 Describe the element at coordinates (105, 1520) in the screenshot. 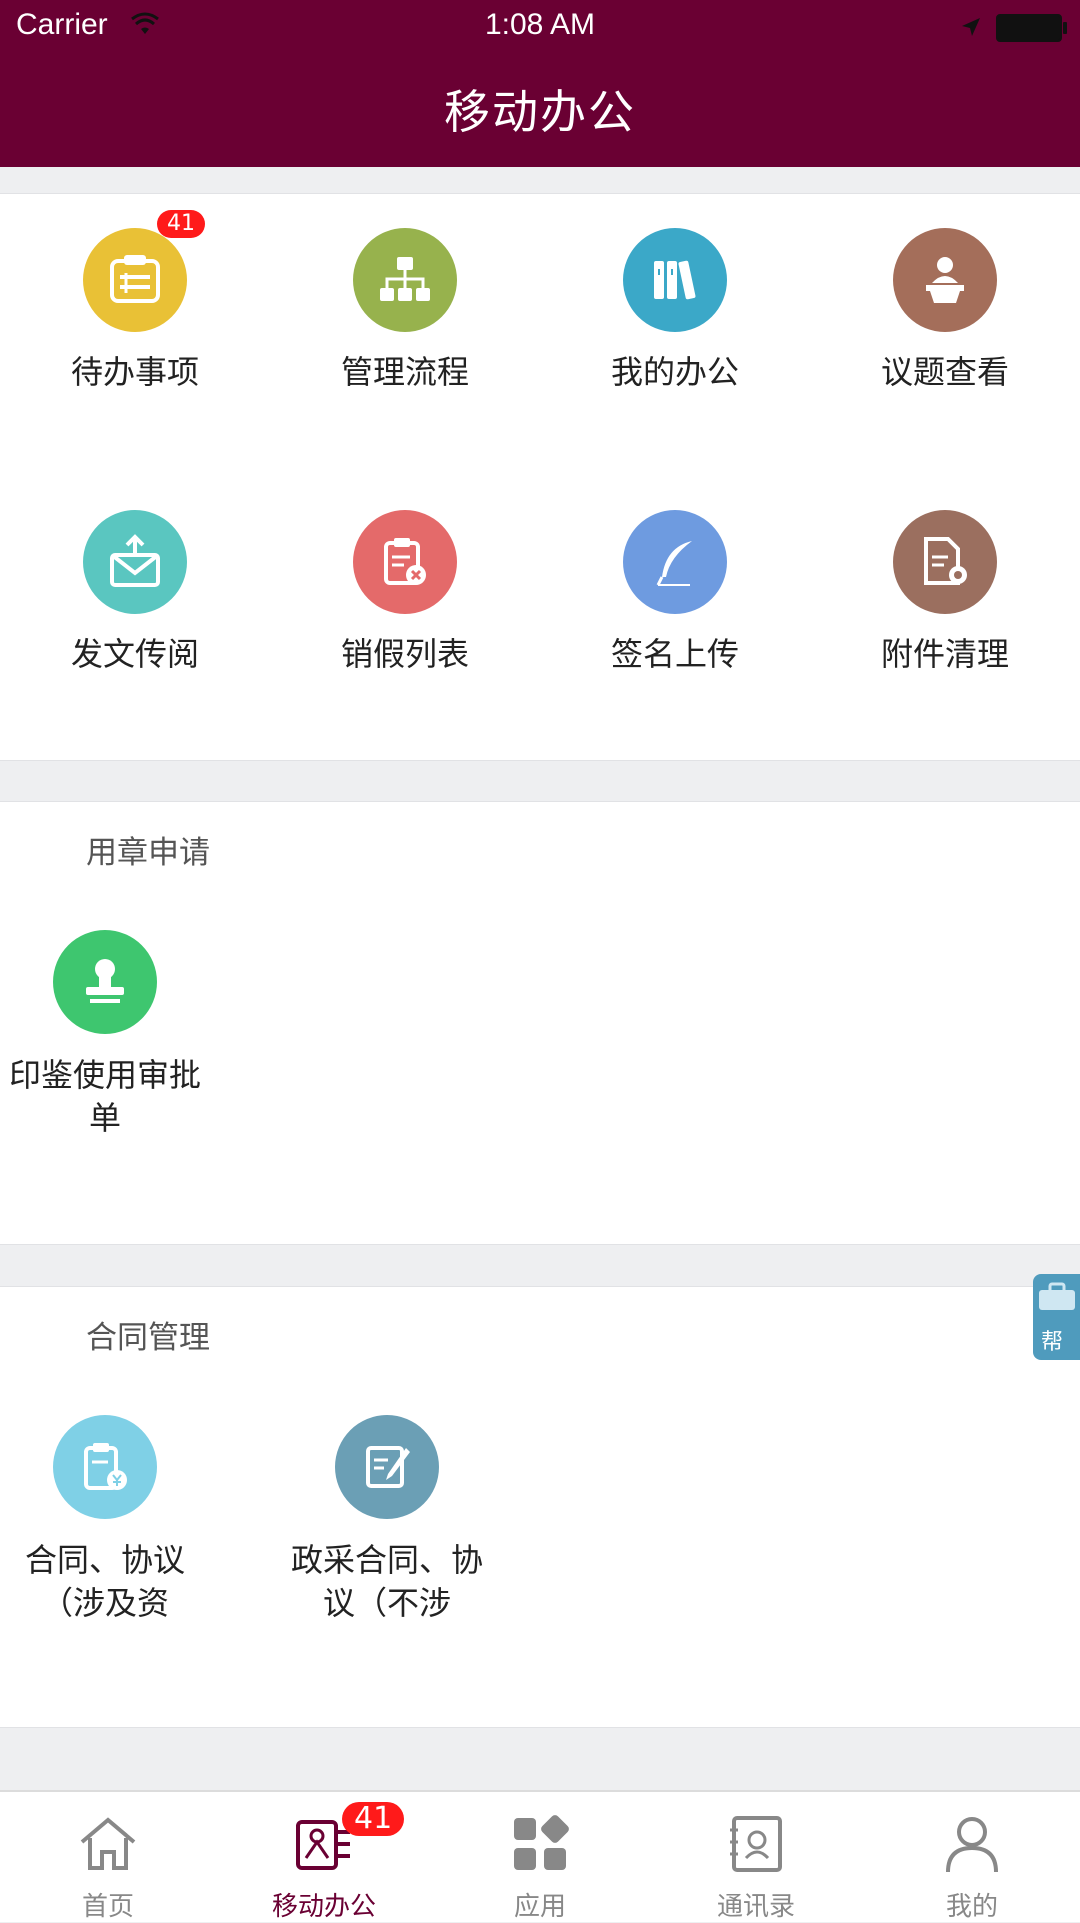

I see `tile-contract-funds: 合同、协议（涉及资` at that location.